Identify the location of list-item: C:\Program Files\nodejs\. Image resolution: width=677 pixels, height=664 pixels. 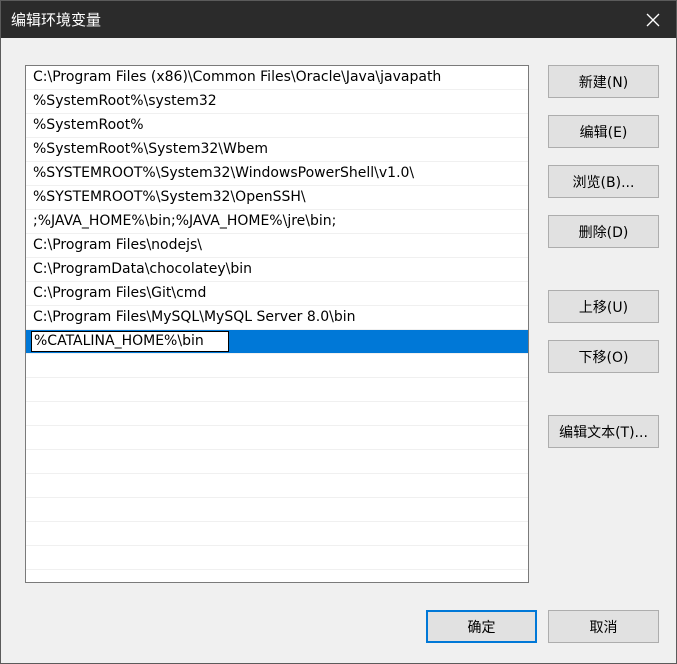
(277, 246).